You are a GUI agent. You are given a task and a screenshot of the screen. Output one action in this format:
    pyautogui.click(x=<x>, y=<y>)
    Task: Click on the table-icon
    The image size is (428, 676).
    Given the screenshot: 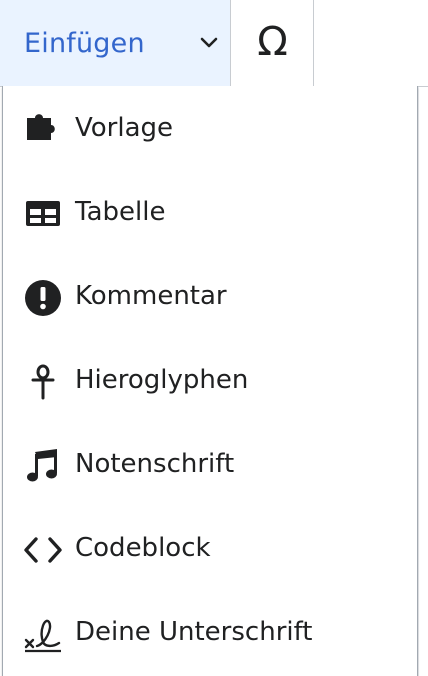 What is the action you would take?
    pyautogui.click(x=43, y=214)
    